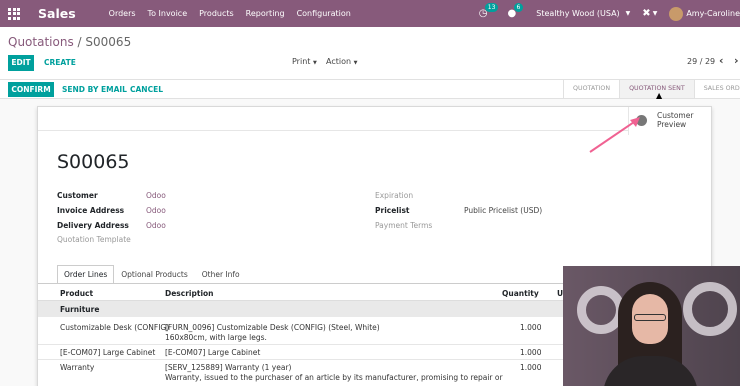 This screenshot has width=740, height=386. What do you see at coordinates (216, 337) in the screenshot?
I see `row-description-line2: 160x80cm, with large legs.` at bounding box center [216, 337].